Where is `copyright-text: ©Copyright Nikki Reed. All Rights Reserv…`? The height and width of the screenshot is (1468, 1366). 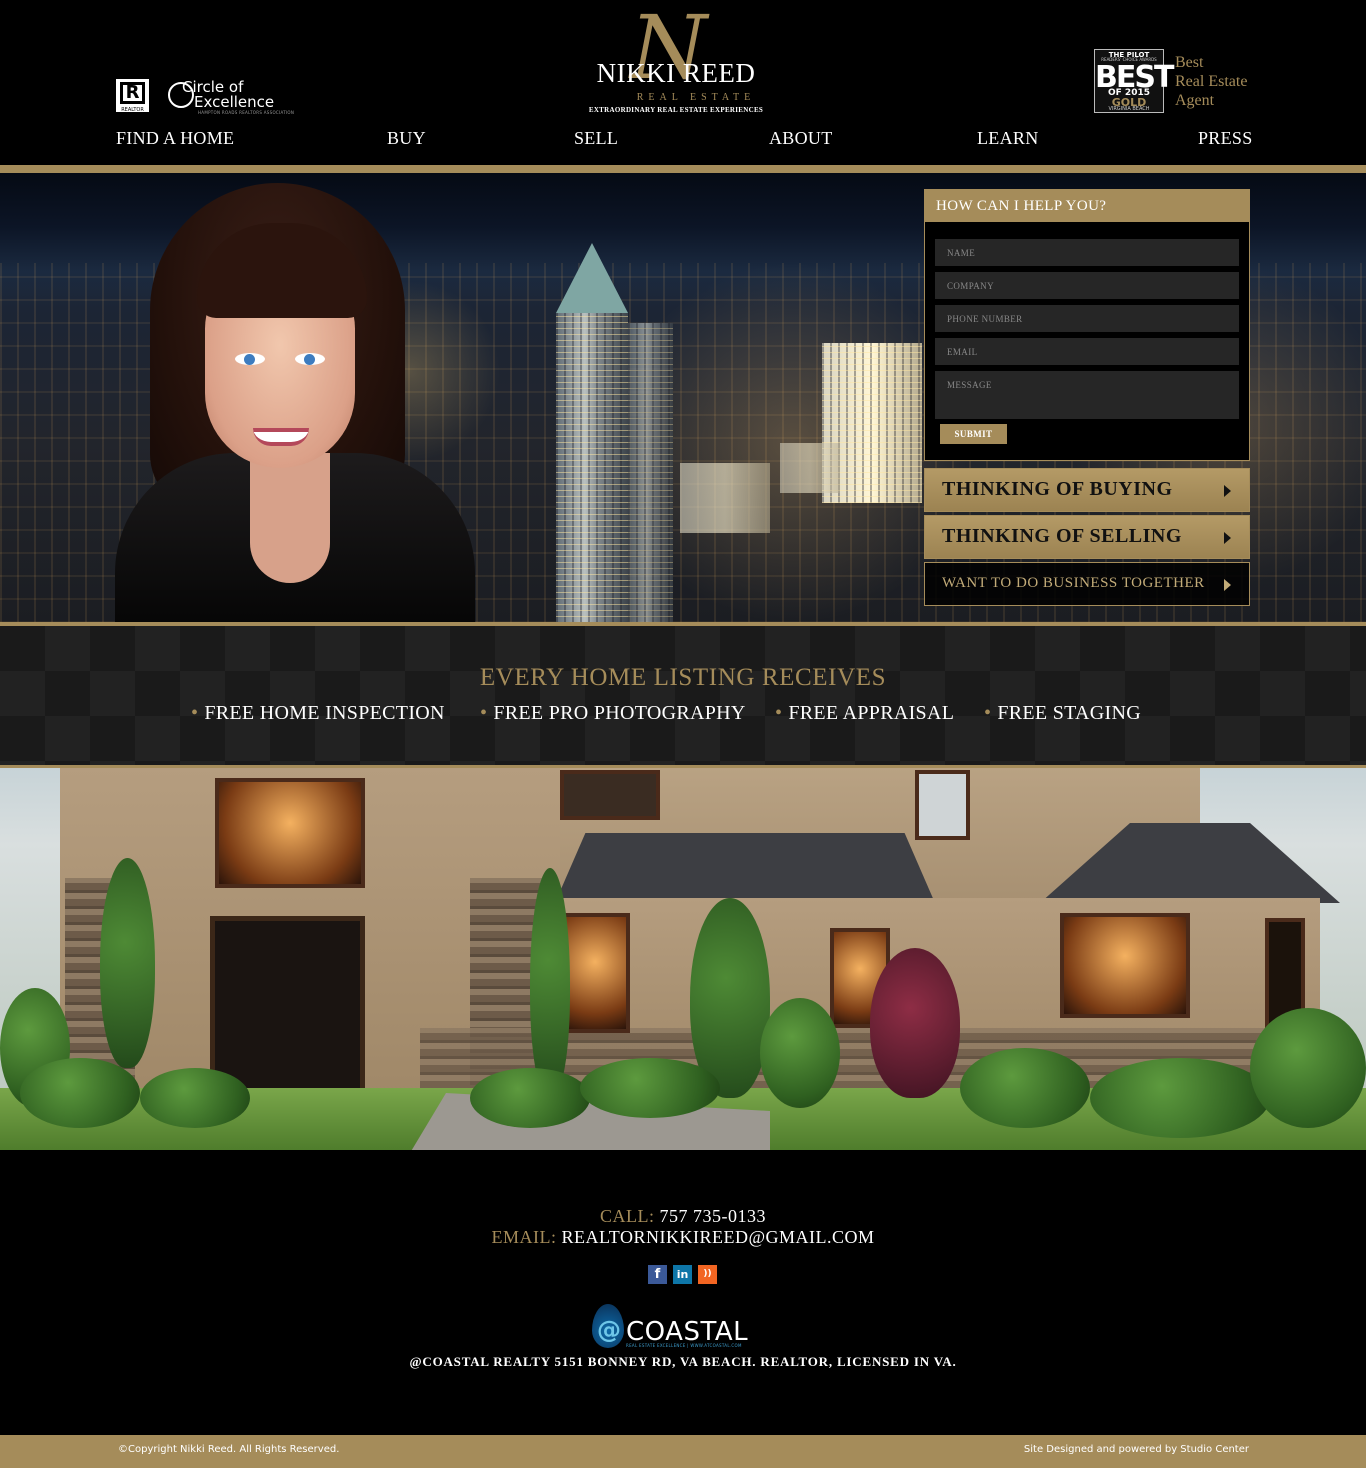 copyright-text: ©Copyright Nikki Reed. All Rights Reserv… is located at coordinates (229, 1449).